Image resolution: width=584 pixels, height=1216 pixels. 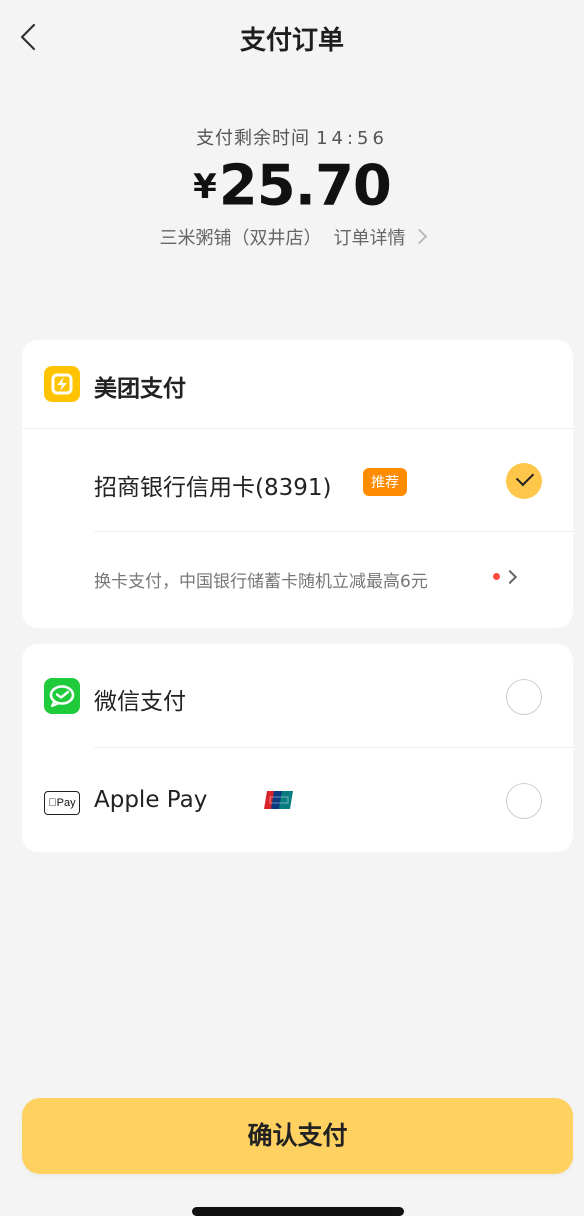 I want to click on bank-card-option: 招商银行信用卡(8391), so click(x=212, y=485).